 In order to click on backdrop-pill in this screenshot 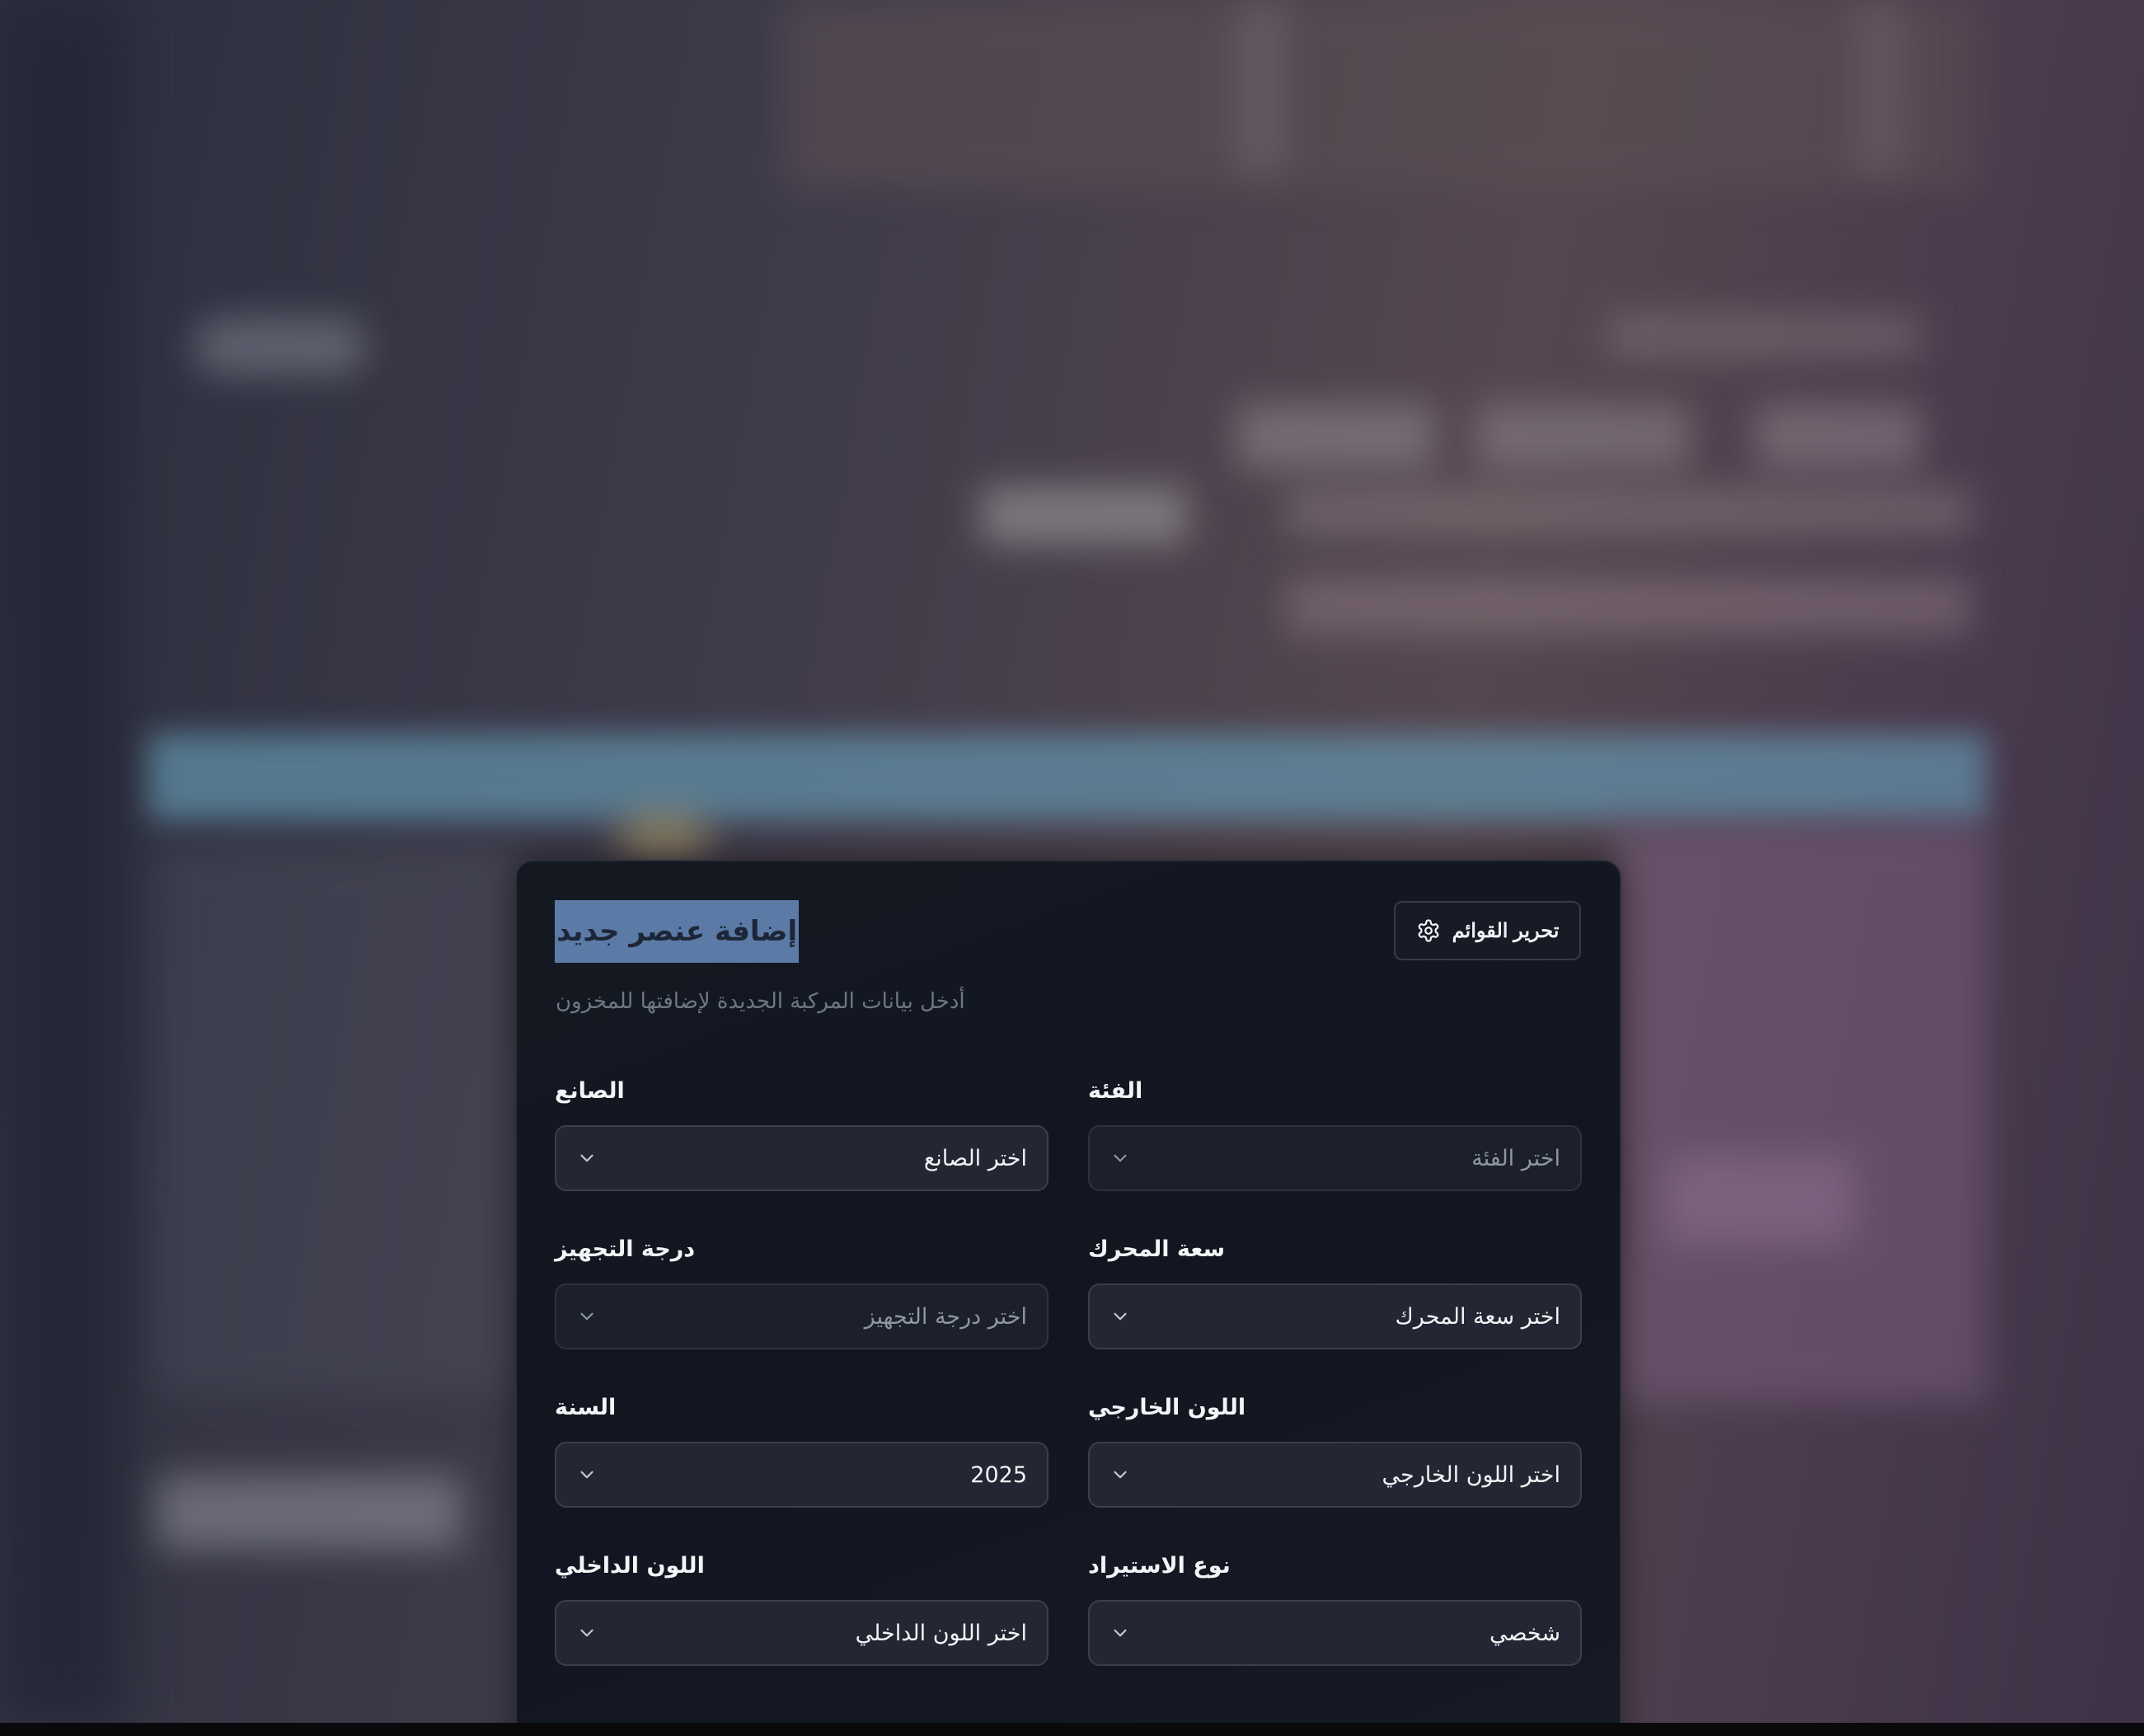, I will do `click(280, 346)`.